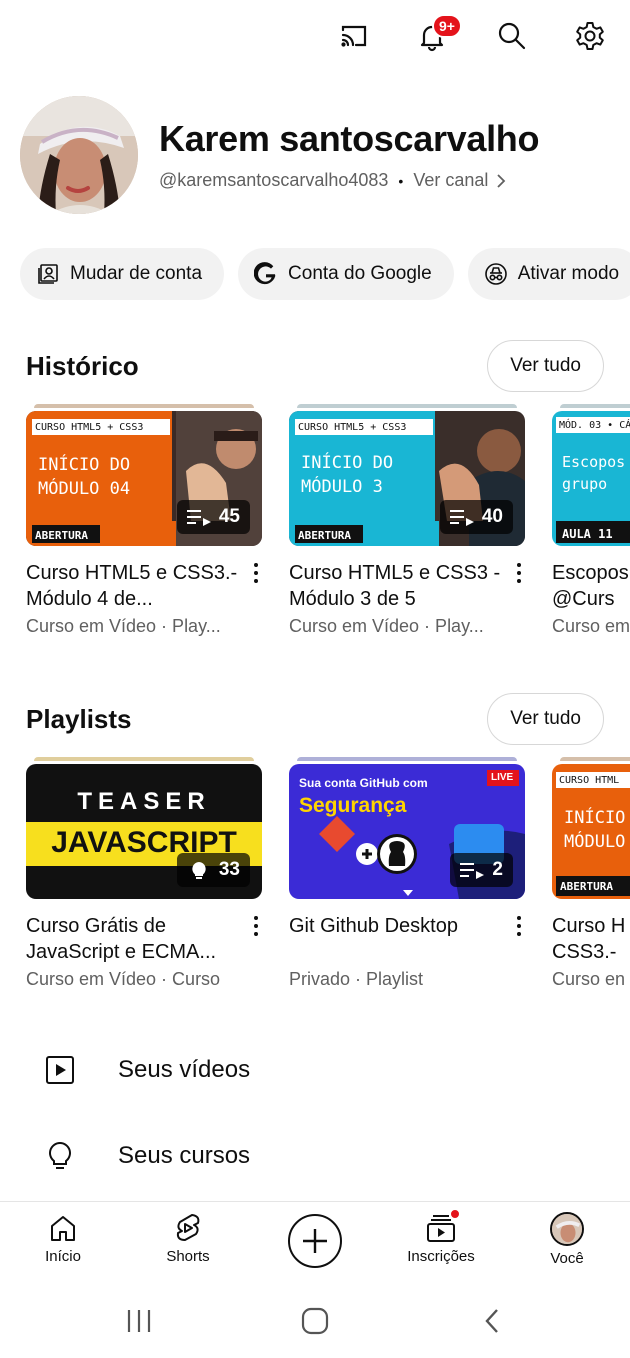  What do you see at coordinates (136, 273) in the screenshot?
I see `switch-account-label: Mudar de conta` at bounding box center [136, 273].